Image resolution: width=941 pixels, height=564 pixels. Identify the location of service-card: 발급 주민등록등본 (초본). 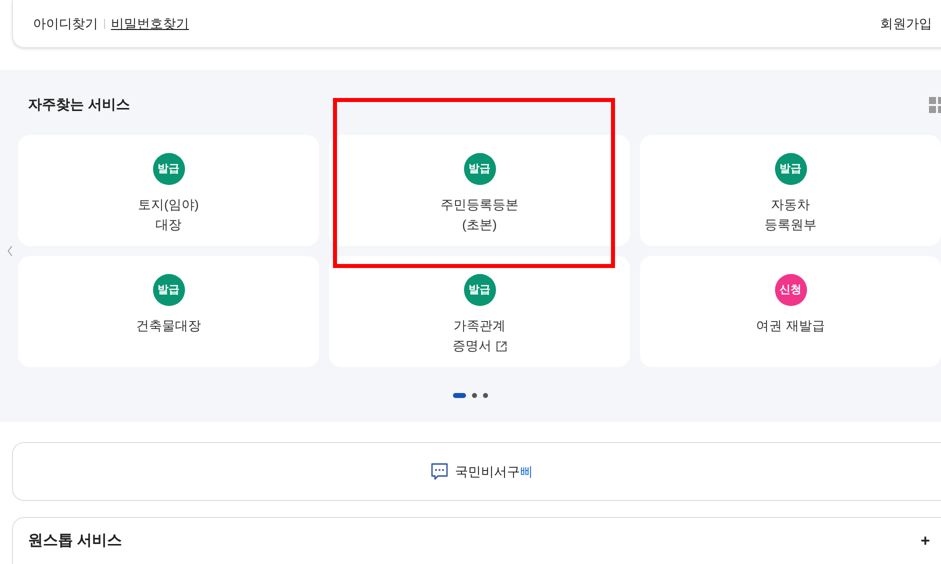
(479, 190).